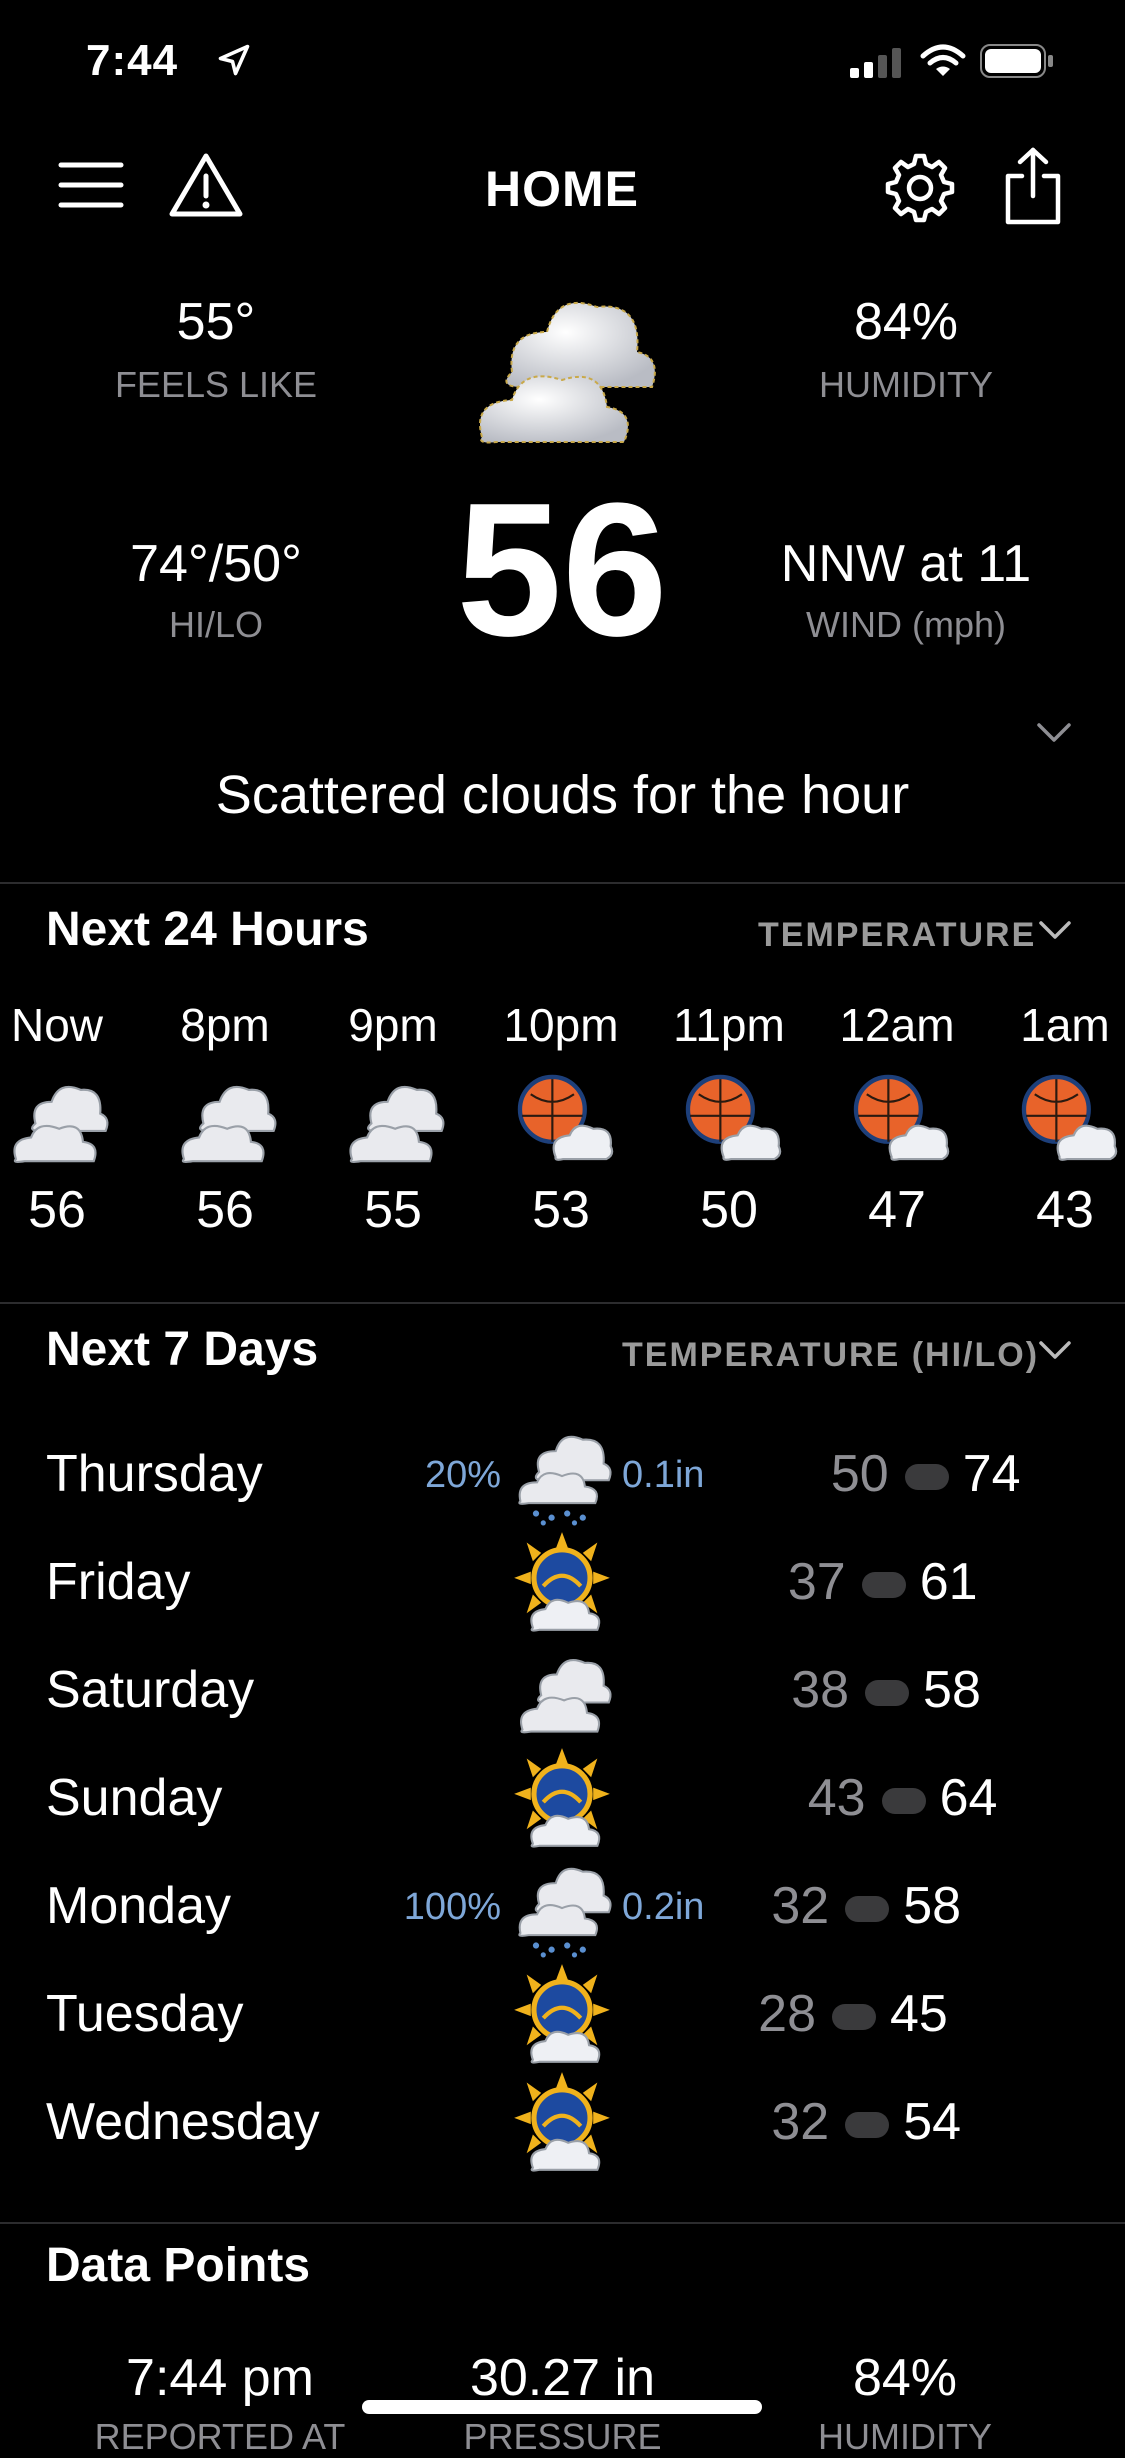  What do you see at coordinates (877, 63) in the screenshot?
I see `signal-icon` at bounding box center [877, 63].